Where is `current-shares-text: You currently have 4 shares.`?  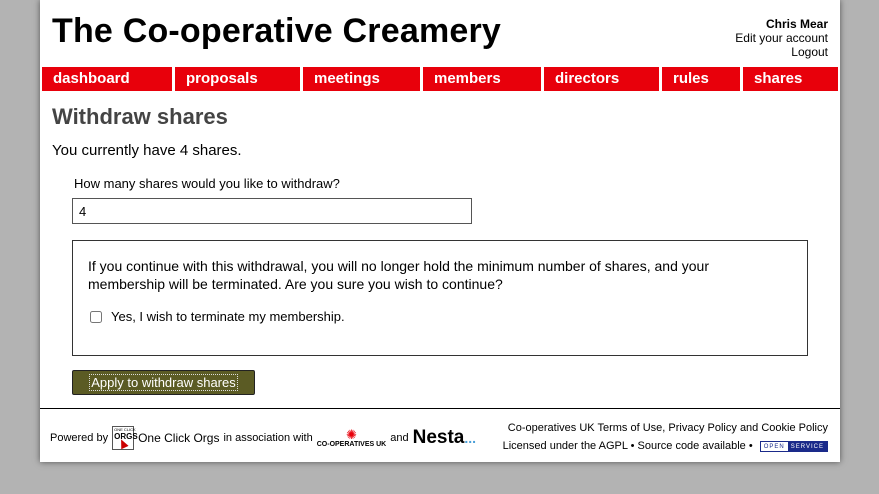 current-shares-text: You currently have 4 shares. is located at coordinates (147, 150).